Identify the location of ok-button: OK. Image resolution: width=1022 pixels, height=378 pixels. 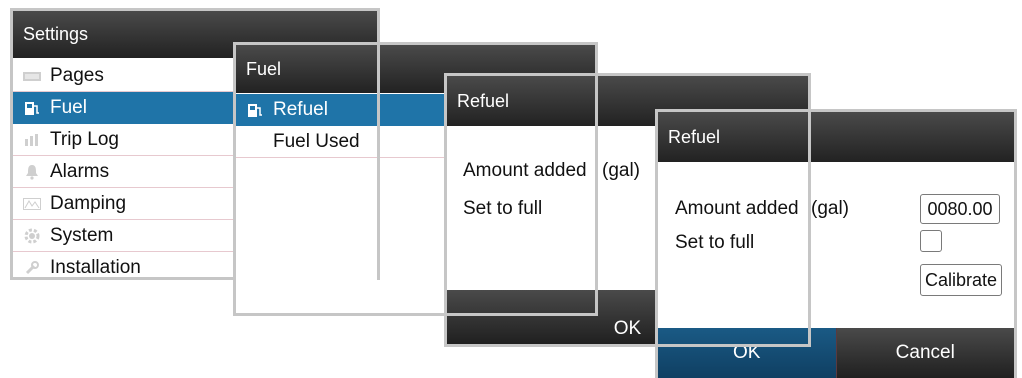
(747, 353).